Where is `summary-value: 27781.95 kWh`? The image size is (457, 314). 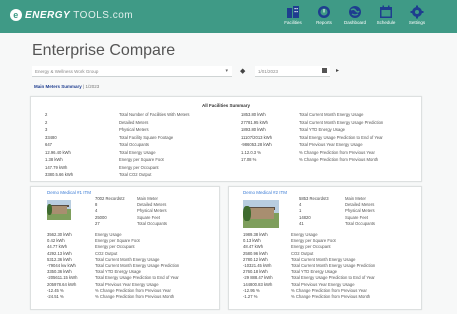 summary-value: 27781.95 kWh is located at coordinates (255, 122).